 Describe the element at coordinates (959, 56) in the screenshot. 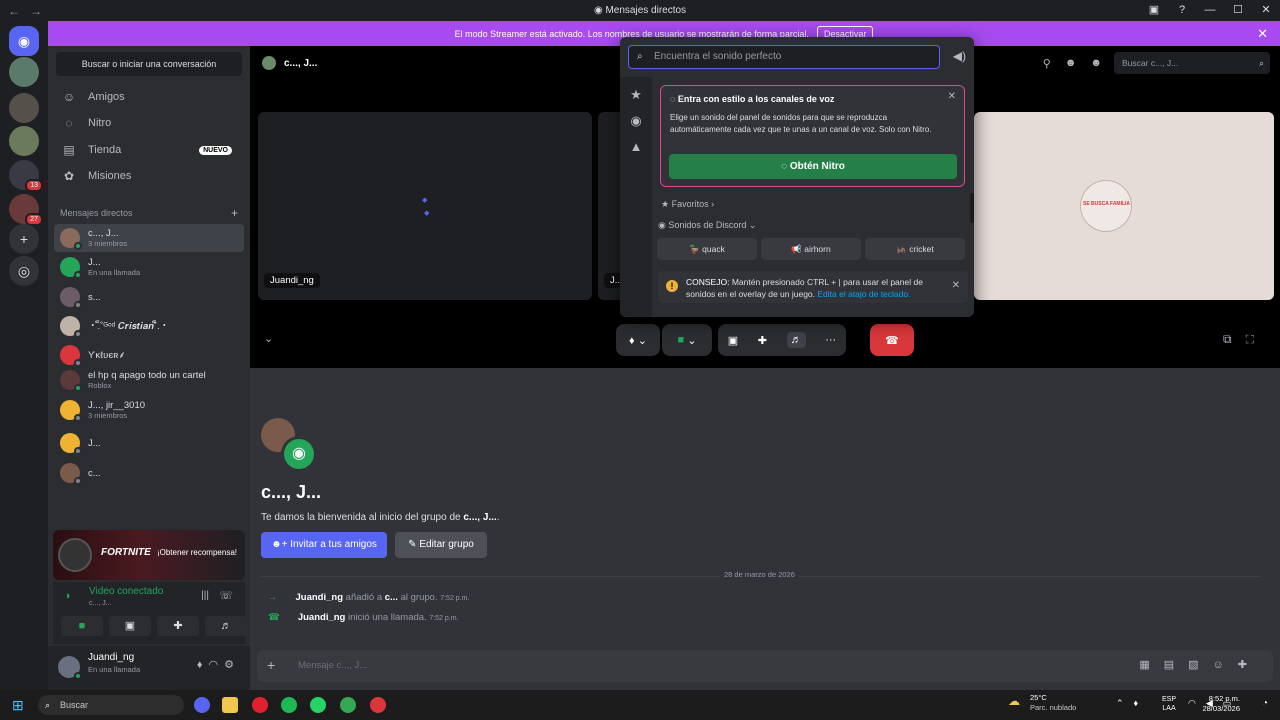

I see `volume-icon: ◀)` at that location.